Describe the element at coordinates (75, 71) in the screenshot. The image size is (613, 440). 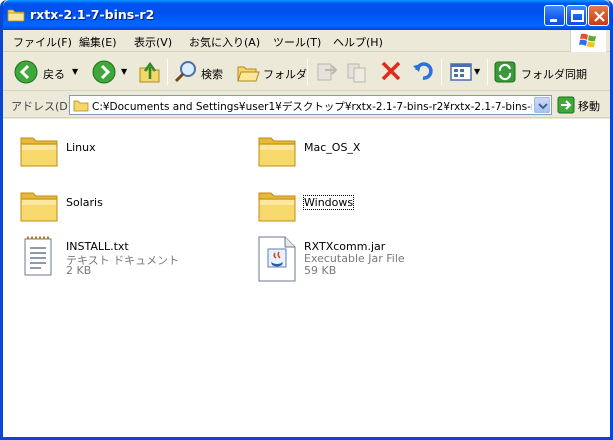
I see `back-dropdown-icon: ▼` at that location.